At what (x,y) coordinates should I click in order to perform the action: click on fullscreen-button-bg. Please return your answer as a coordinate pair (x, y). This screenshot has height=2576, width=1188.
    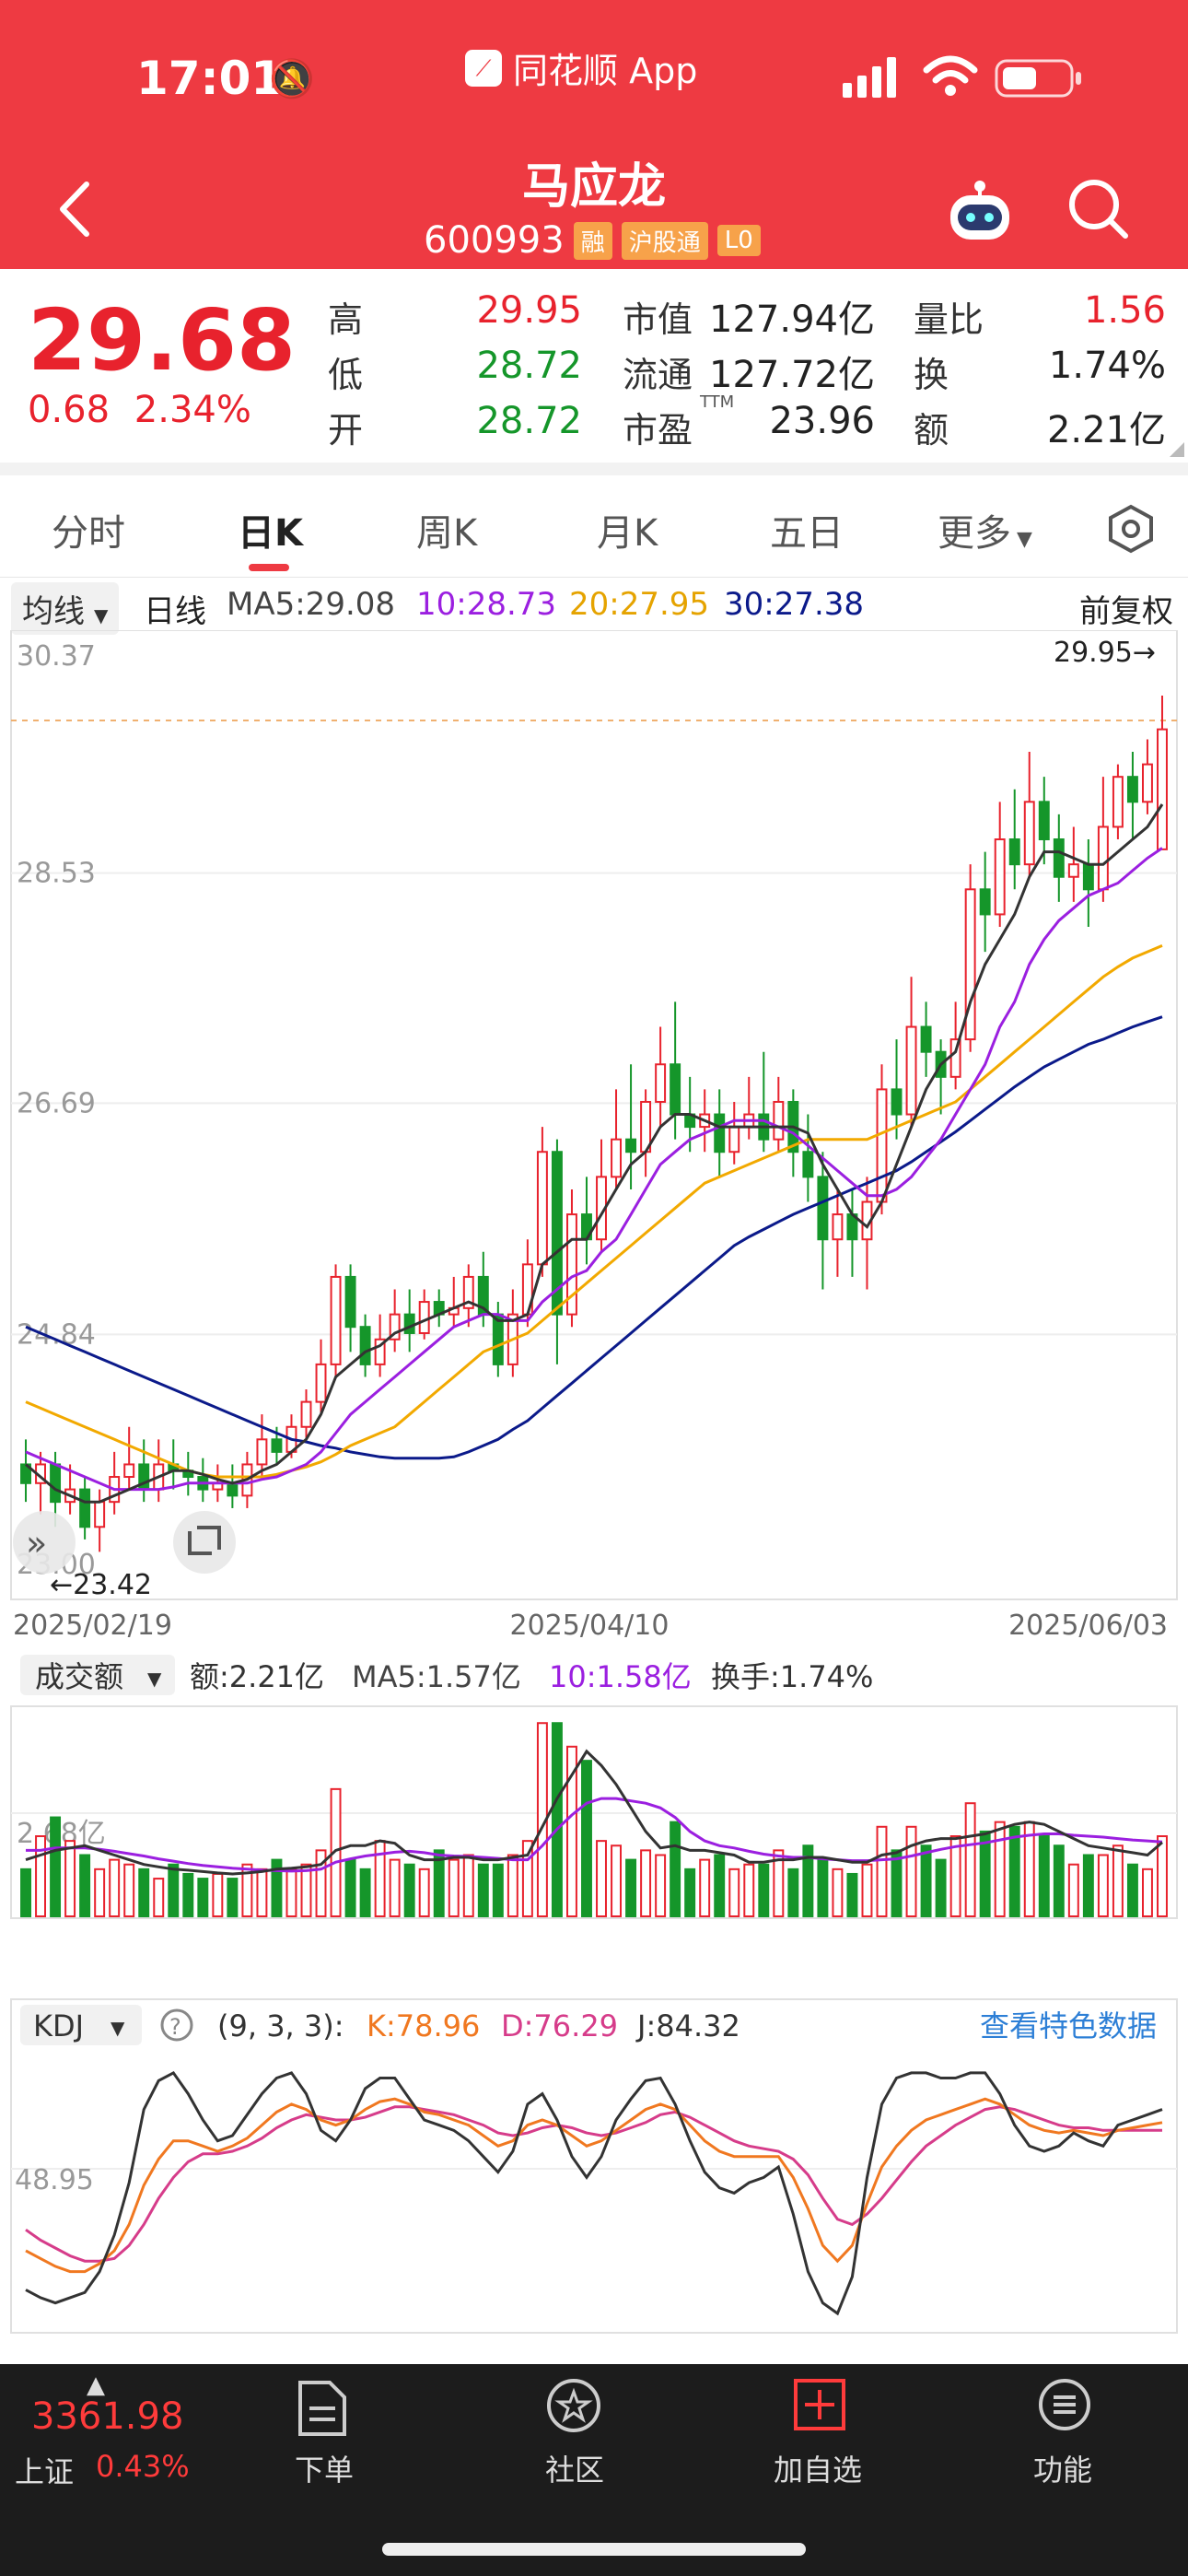
    Looking at the image, I should click on (204, 1542).